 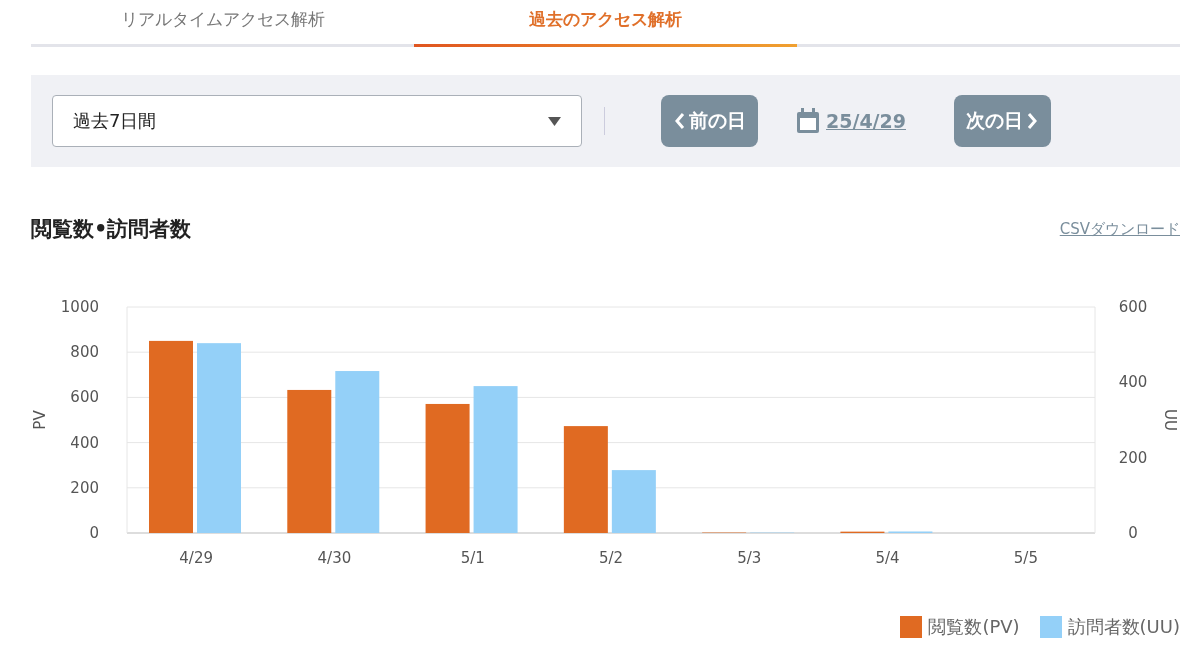 I want to click on axis-tick-label: 5/3, so click(x=749, y=558).